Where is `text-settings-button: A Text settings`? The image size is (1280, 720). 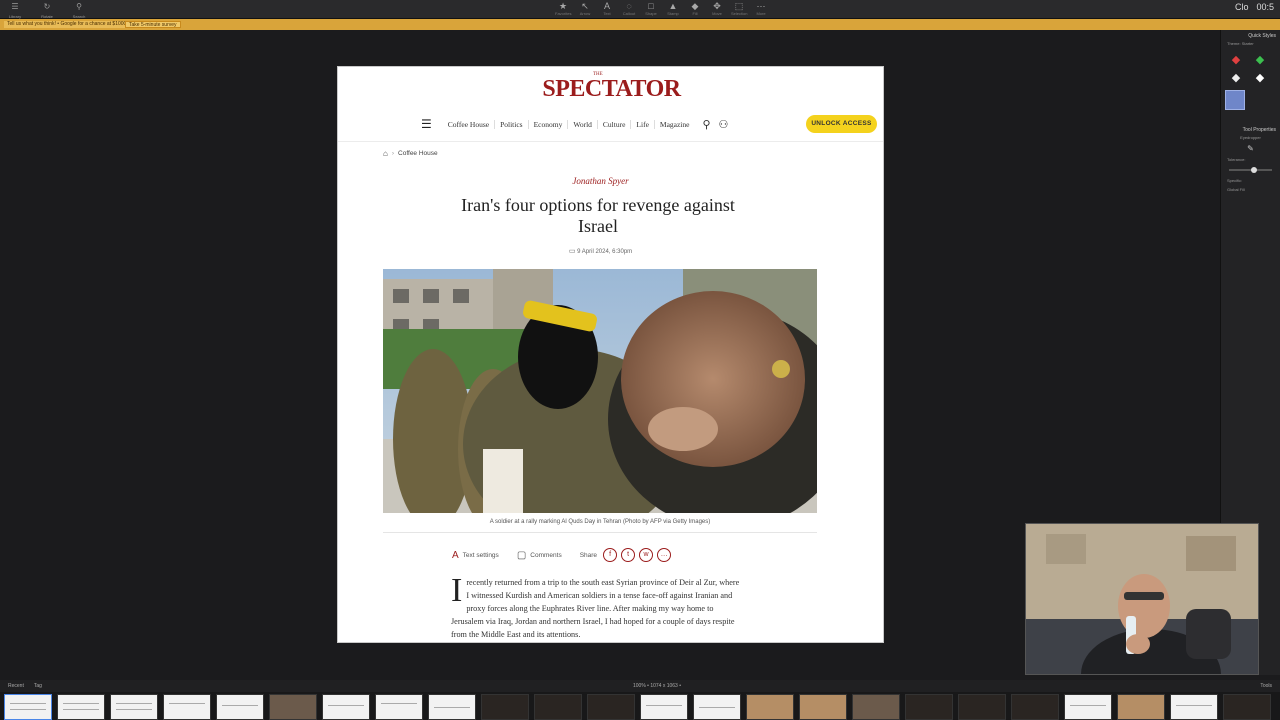 text-settings-button: A Text settings is located at coordinates (475, 555).